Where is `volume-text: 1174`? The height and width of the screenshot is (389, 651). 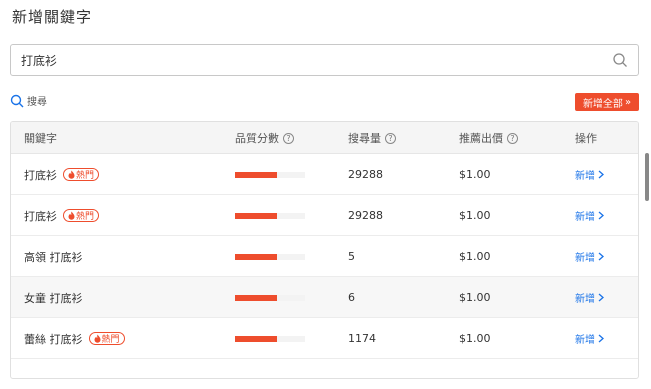
volume-text: 1174 is located at coordinates (362, 338).